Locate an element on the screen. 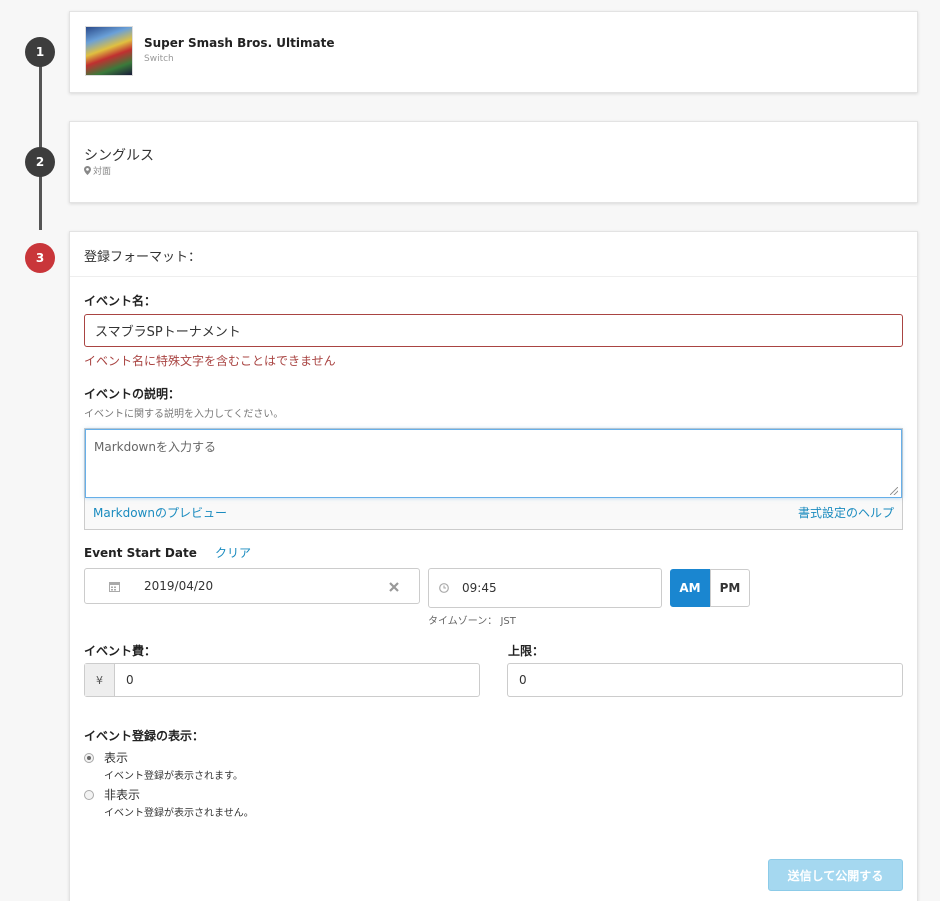  event-location: 対面 is located at coordinates (97, 170).